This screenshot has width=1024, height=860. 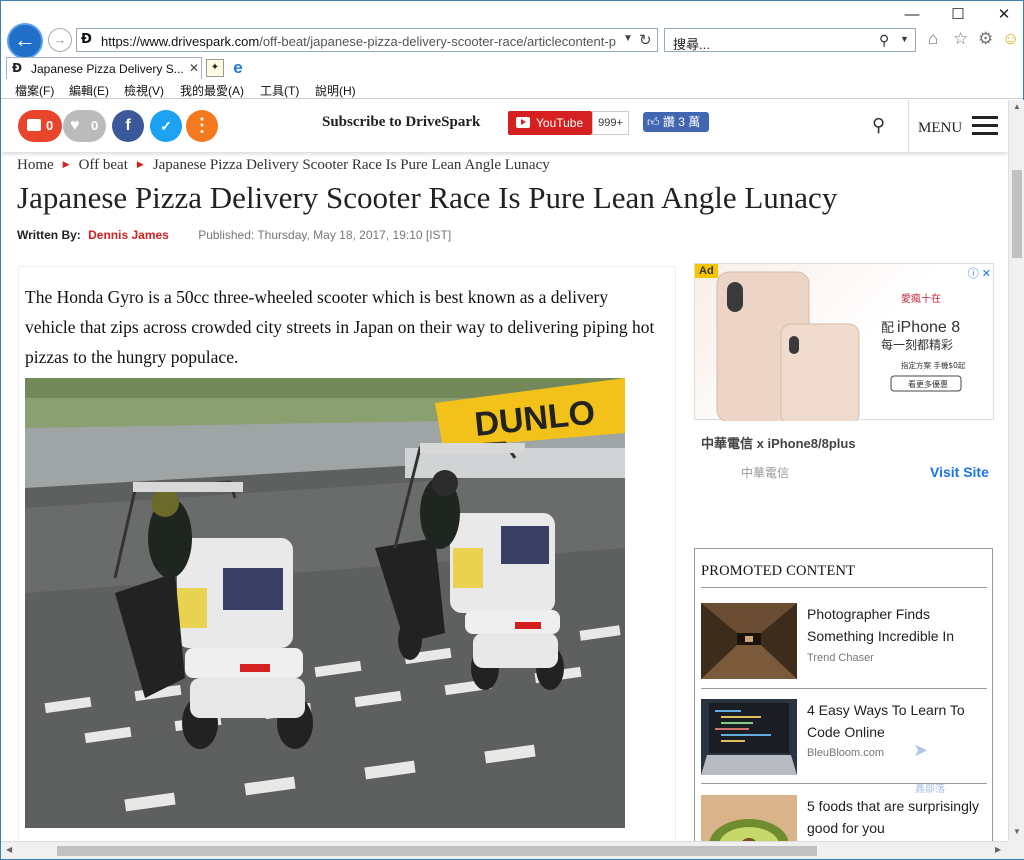 I want to click on comments-button: 0, so click(x=40, y=126).